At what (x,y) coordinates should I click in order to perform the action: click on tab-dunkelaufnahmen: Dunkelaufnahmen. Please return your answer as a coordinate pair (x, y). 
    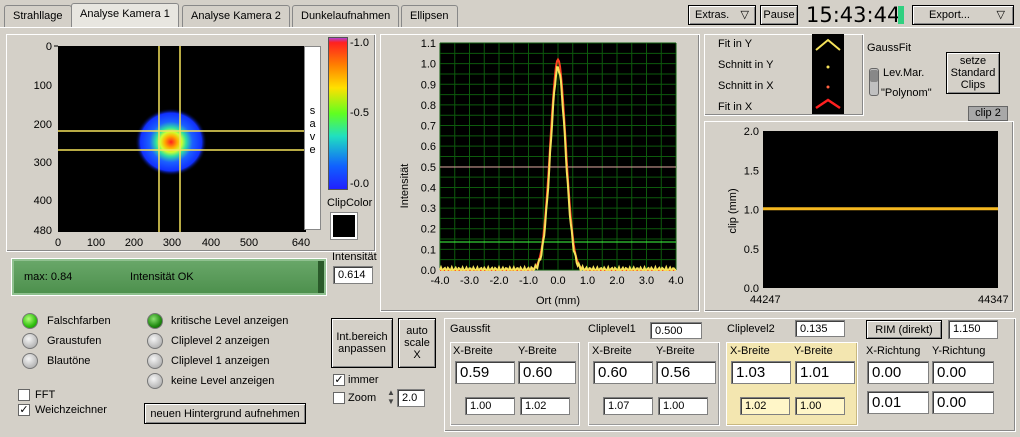
    Looking at the image, I should click on (346, 16).